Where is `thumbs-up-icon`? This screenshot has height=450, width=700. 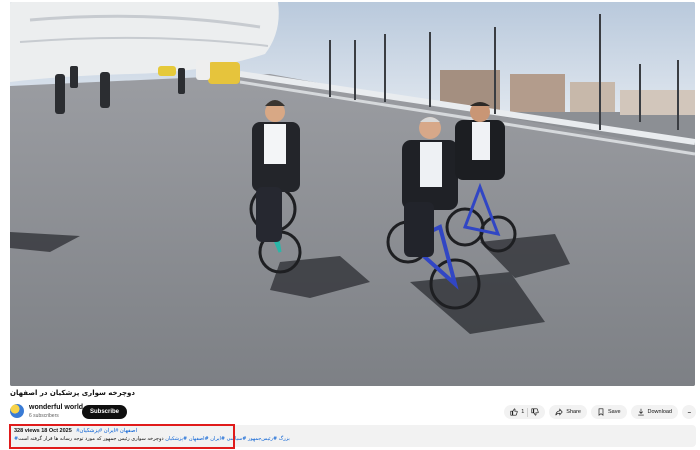
thumbs-up-icon is located at coordinates (514, 412).